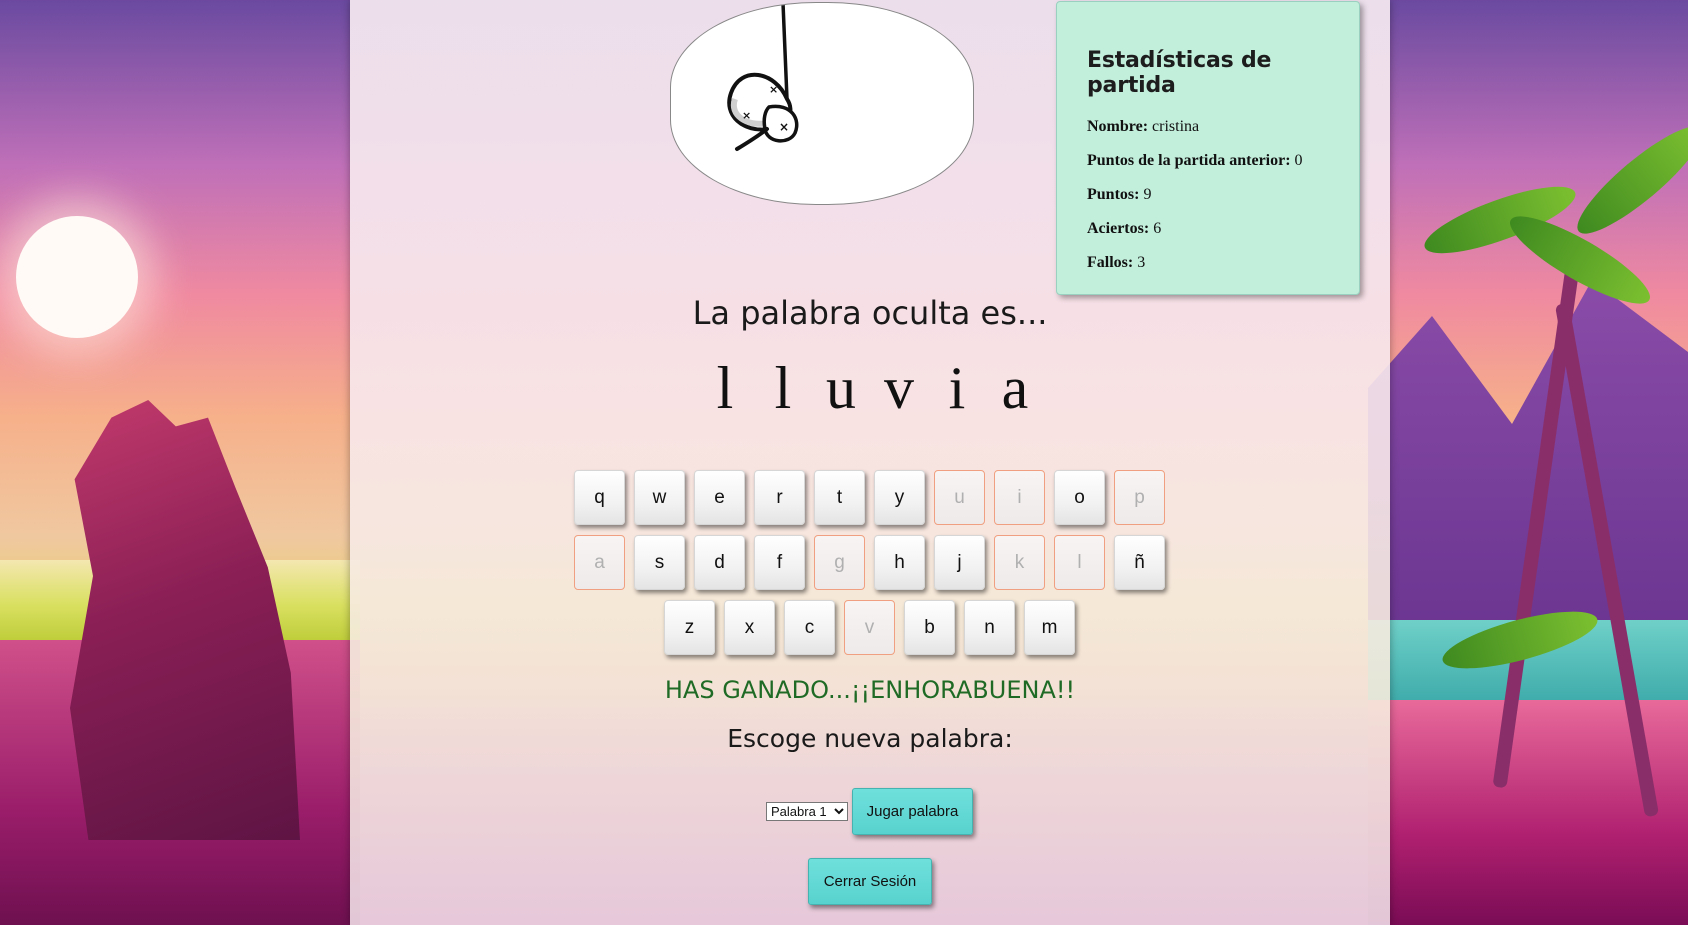 Image resolution: width=1688 pixels, height=925 pixels. I want to click on hangman-frame: × × ×, so click(822, 103).